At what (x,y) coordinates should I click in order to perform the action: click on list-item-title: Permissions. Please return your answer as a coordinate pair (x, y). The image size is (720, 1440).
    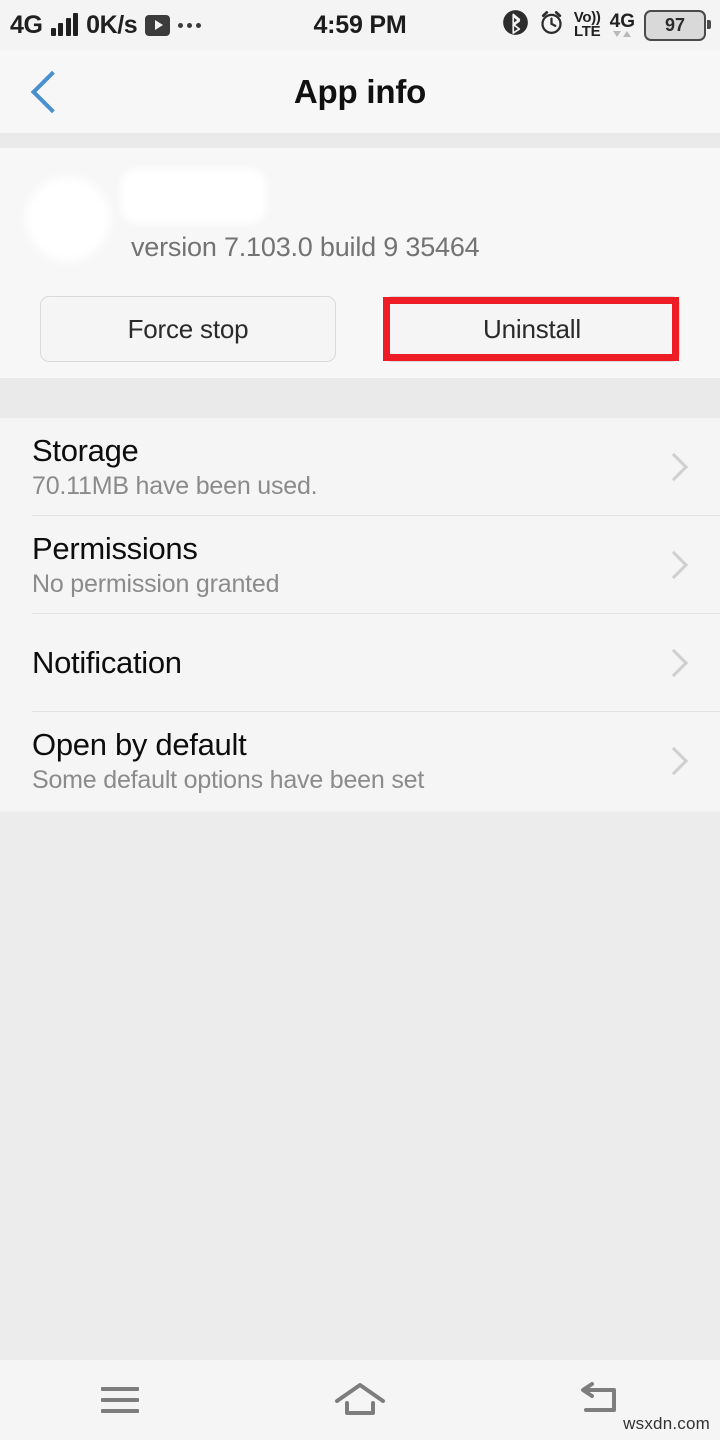
    Looking at the image, I should click on (115, 548).